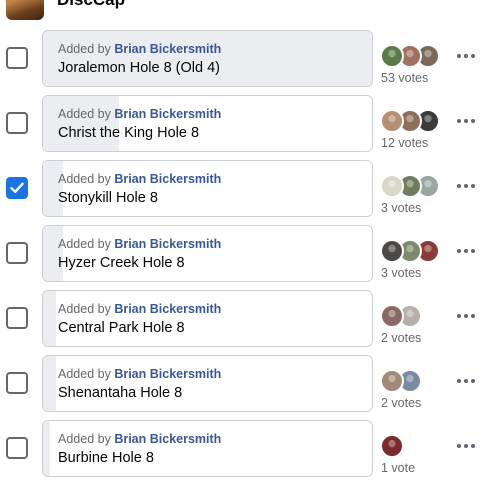  Describe the element at coordinates (121, 328) in the screenshot. I see `option-name: Central Park Hole 8` at that location.